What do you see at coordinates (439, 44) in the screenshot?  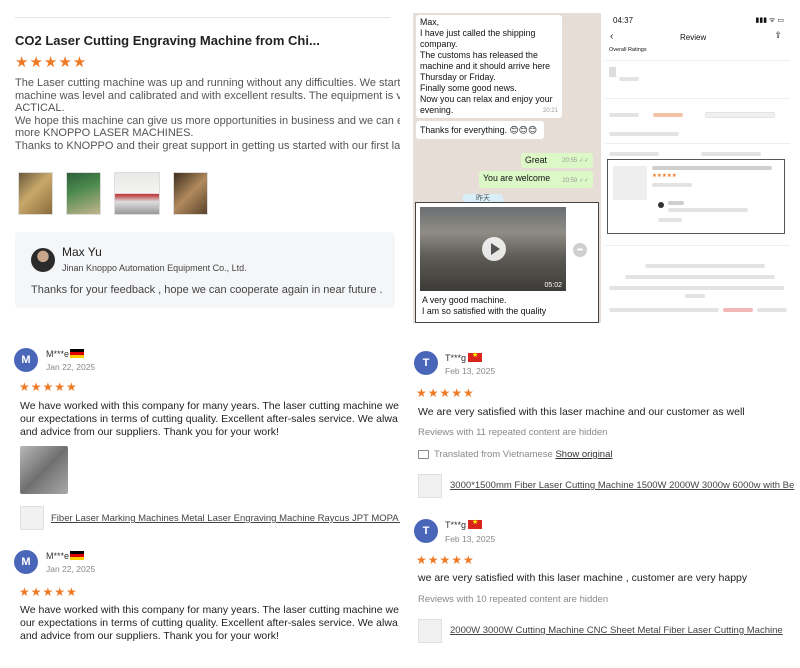 I see `chat-line: company.` at bounding box center [439, 44].